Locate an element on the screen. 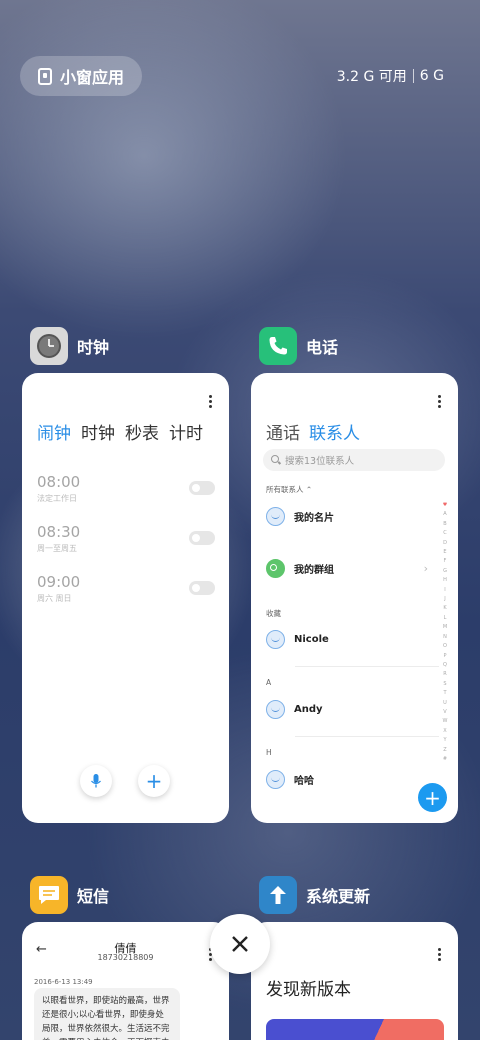  alphabet-index-letter: ♥ is located at coordinates (445, 505).